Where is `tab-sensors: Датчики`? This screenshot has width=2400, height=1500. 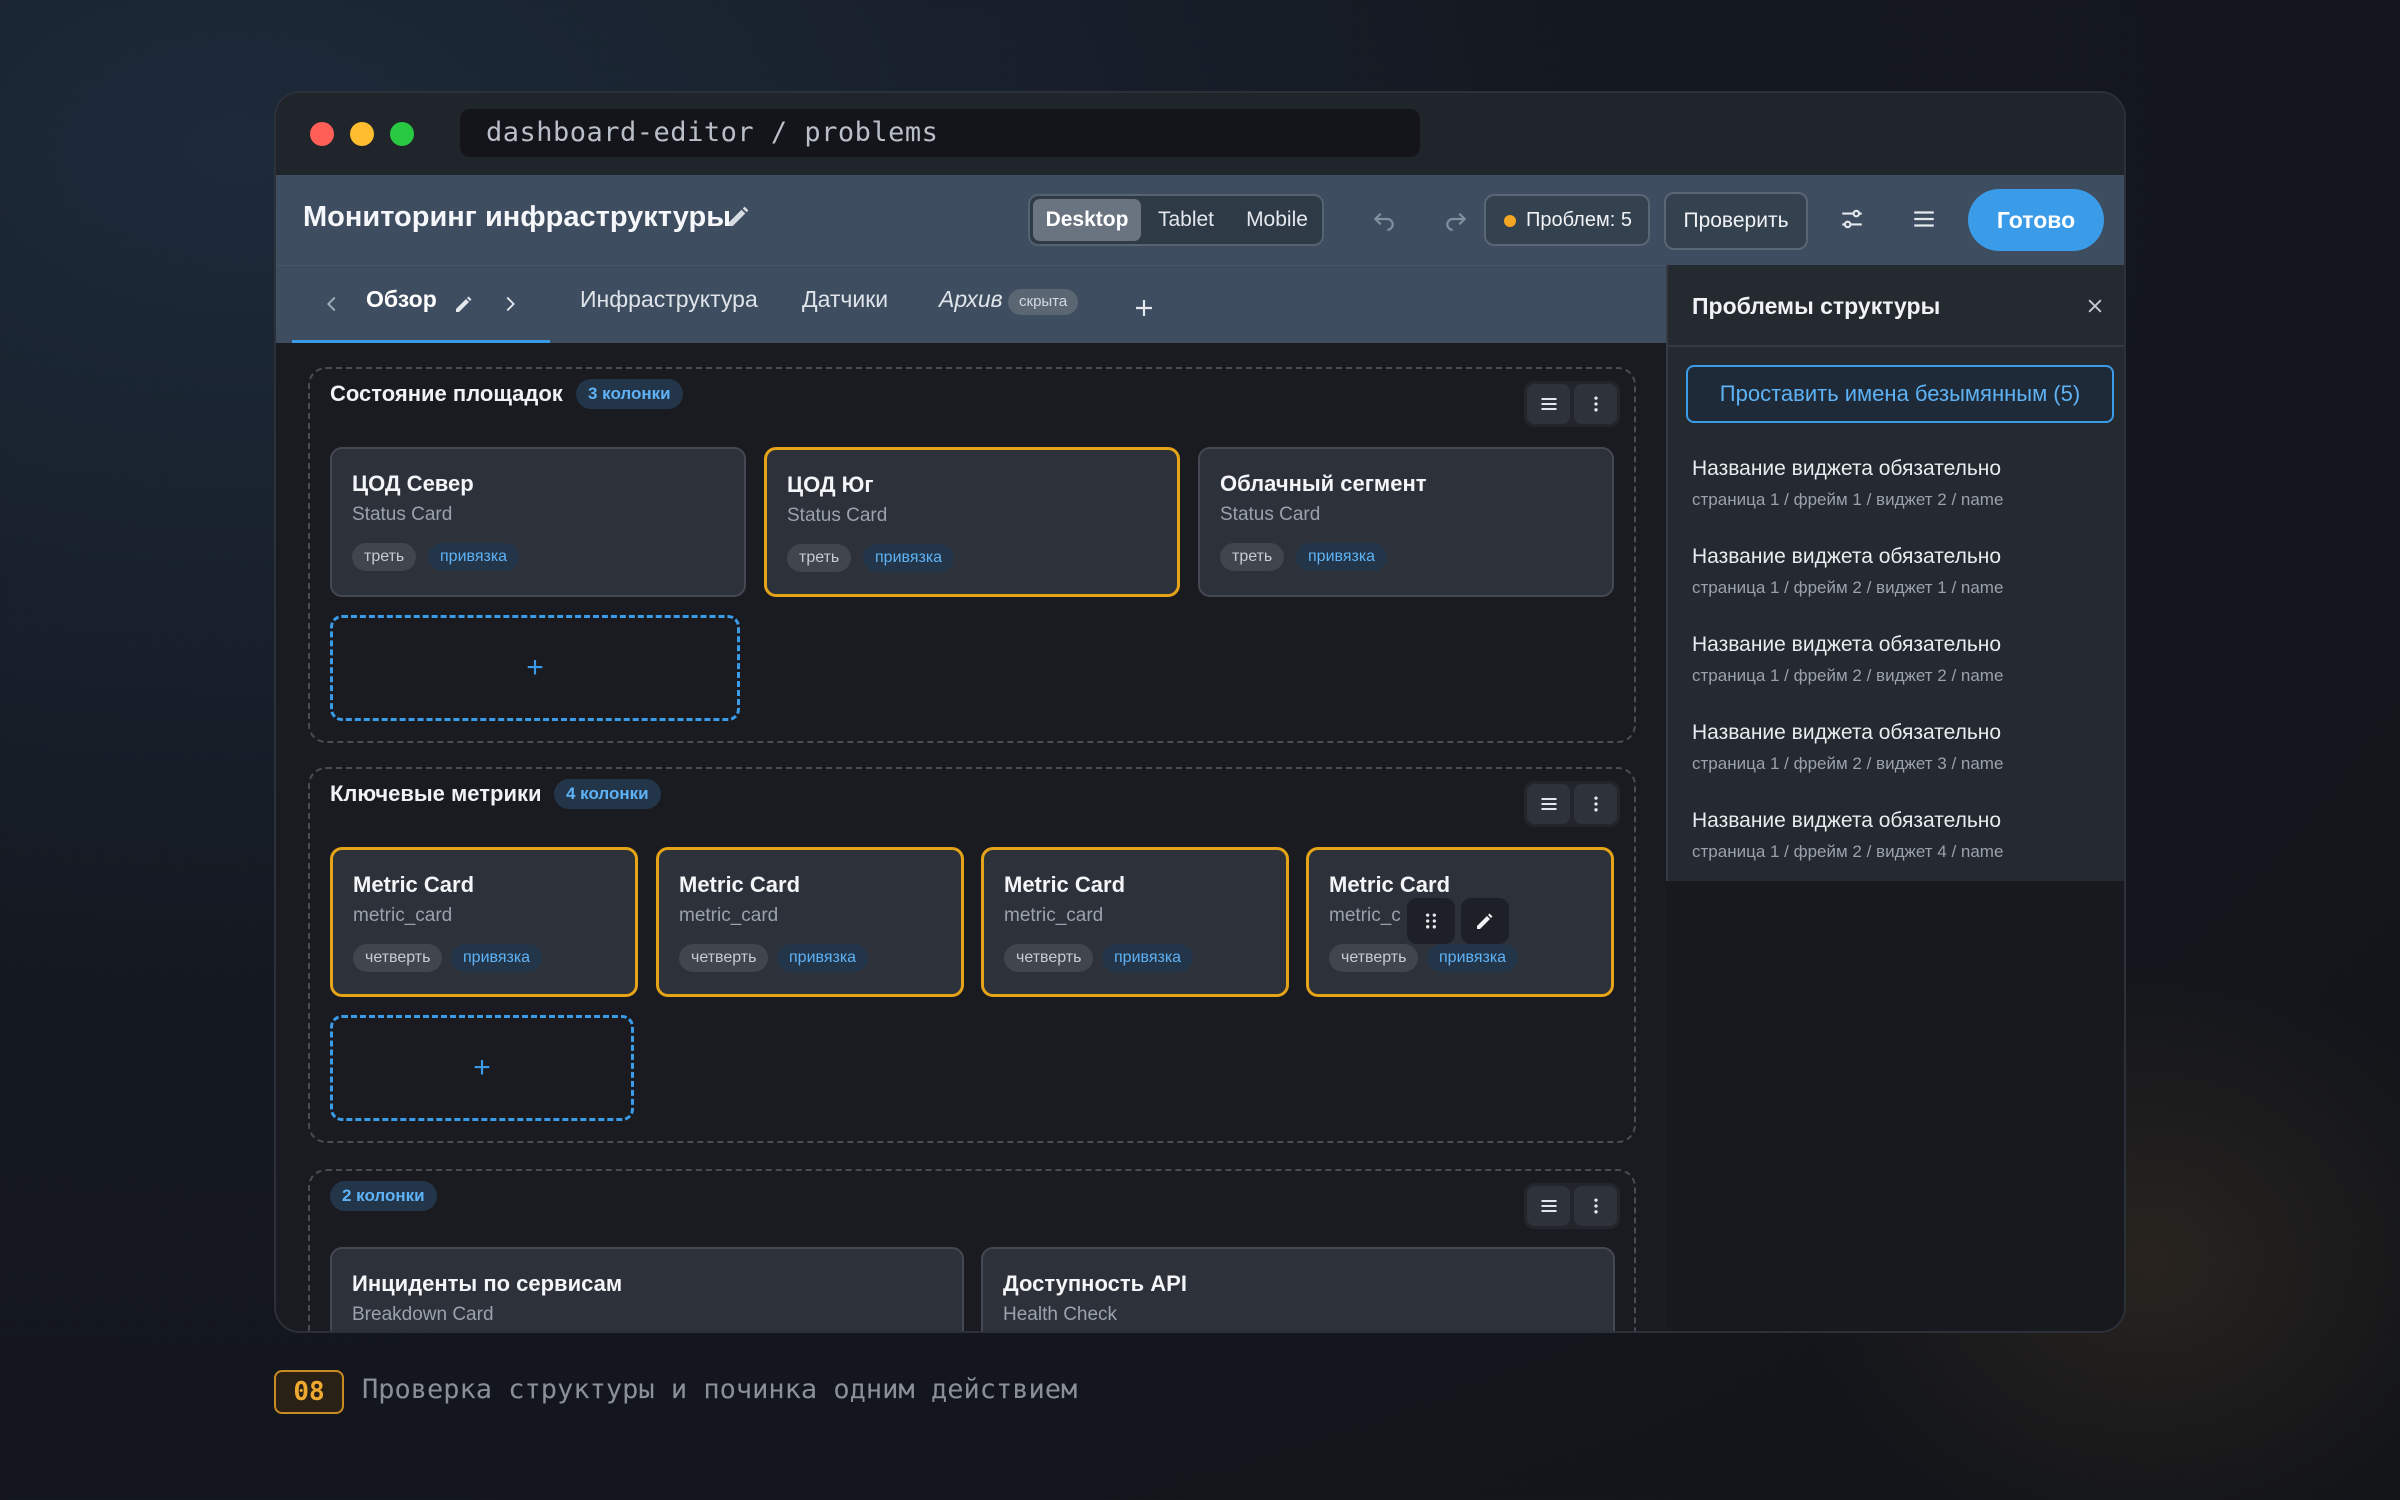 tab-sensors: Датчики is located at coordinates (845, 299).